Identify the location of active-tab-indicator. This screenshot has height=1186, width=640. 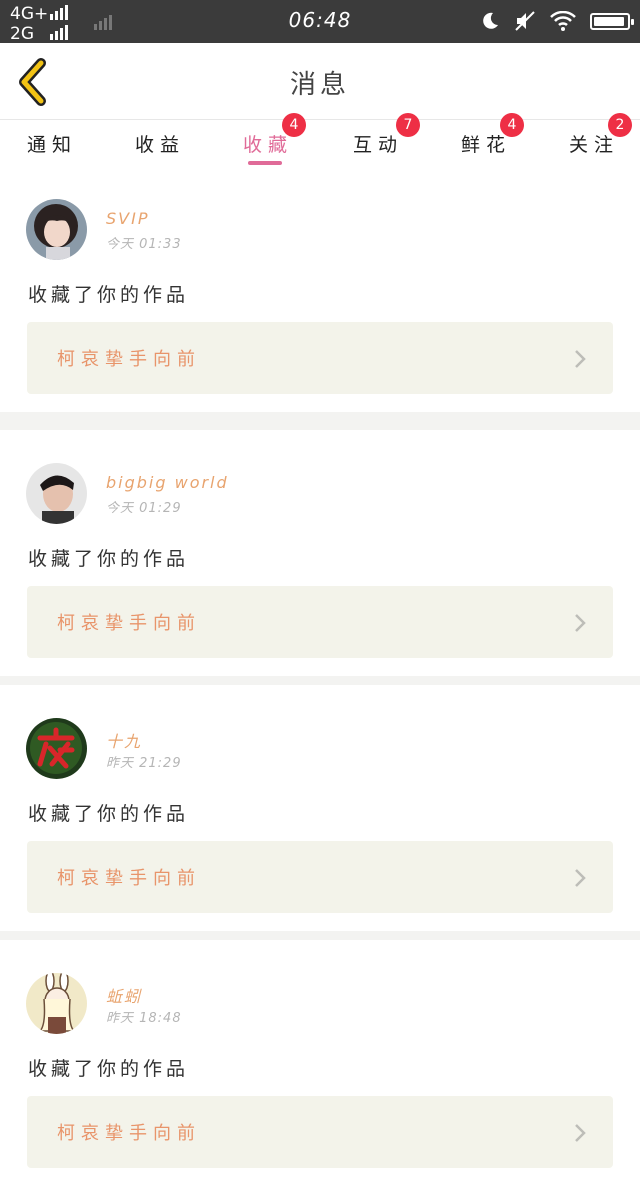
(265, 163).